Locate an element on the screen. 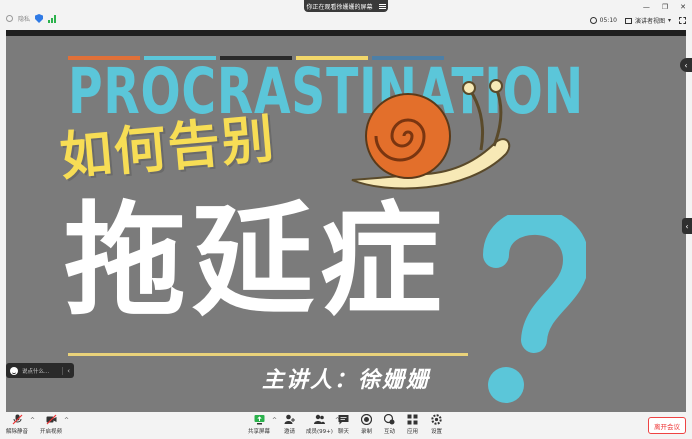 The image size is (692, 439). share-screen-button: 共享屏幕 ^ is located at coordinates (262, 424).